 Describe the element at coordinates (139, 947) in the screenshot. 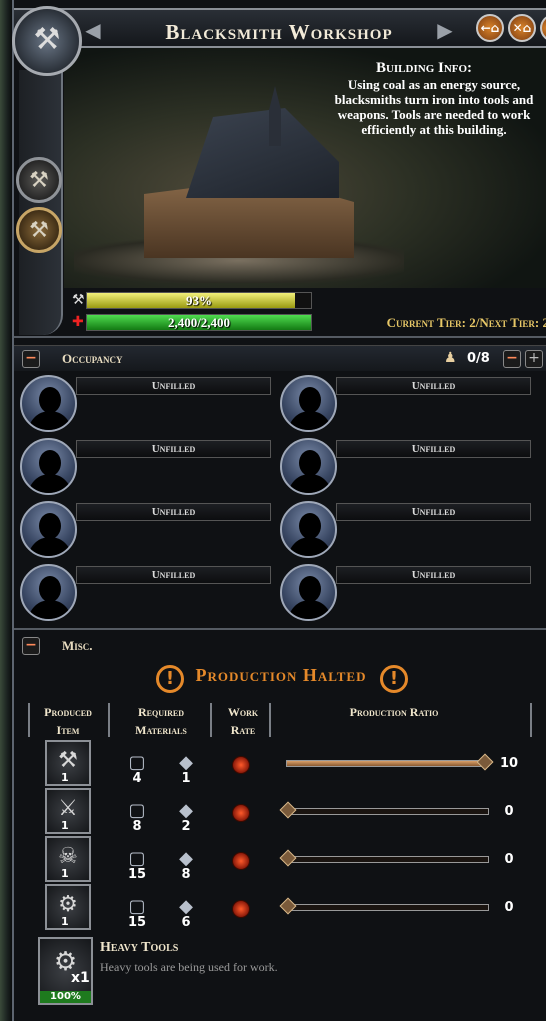

I see `heavy-tools-title: Heavy Tools` at that location.